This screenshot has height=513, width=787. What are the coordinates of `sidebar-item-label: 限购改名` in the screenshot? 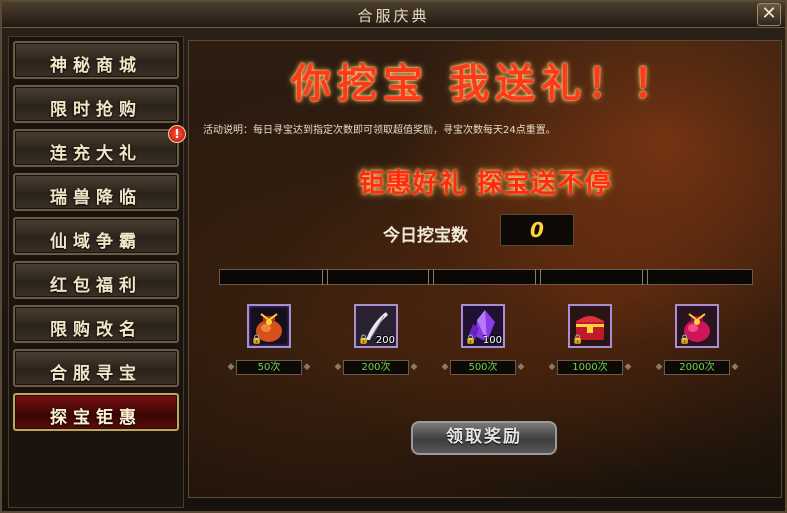 It's located at (96, 330).